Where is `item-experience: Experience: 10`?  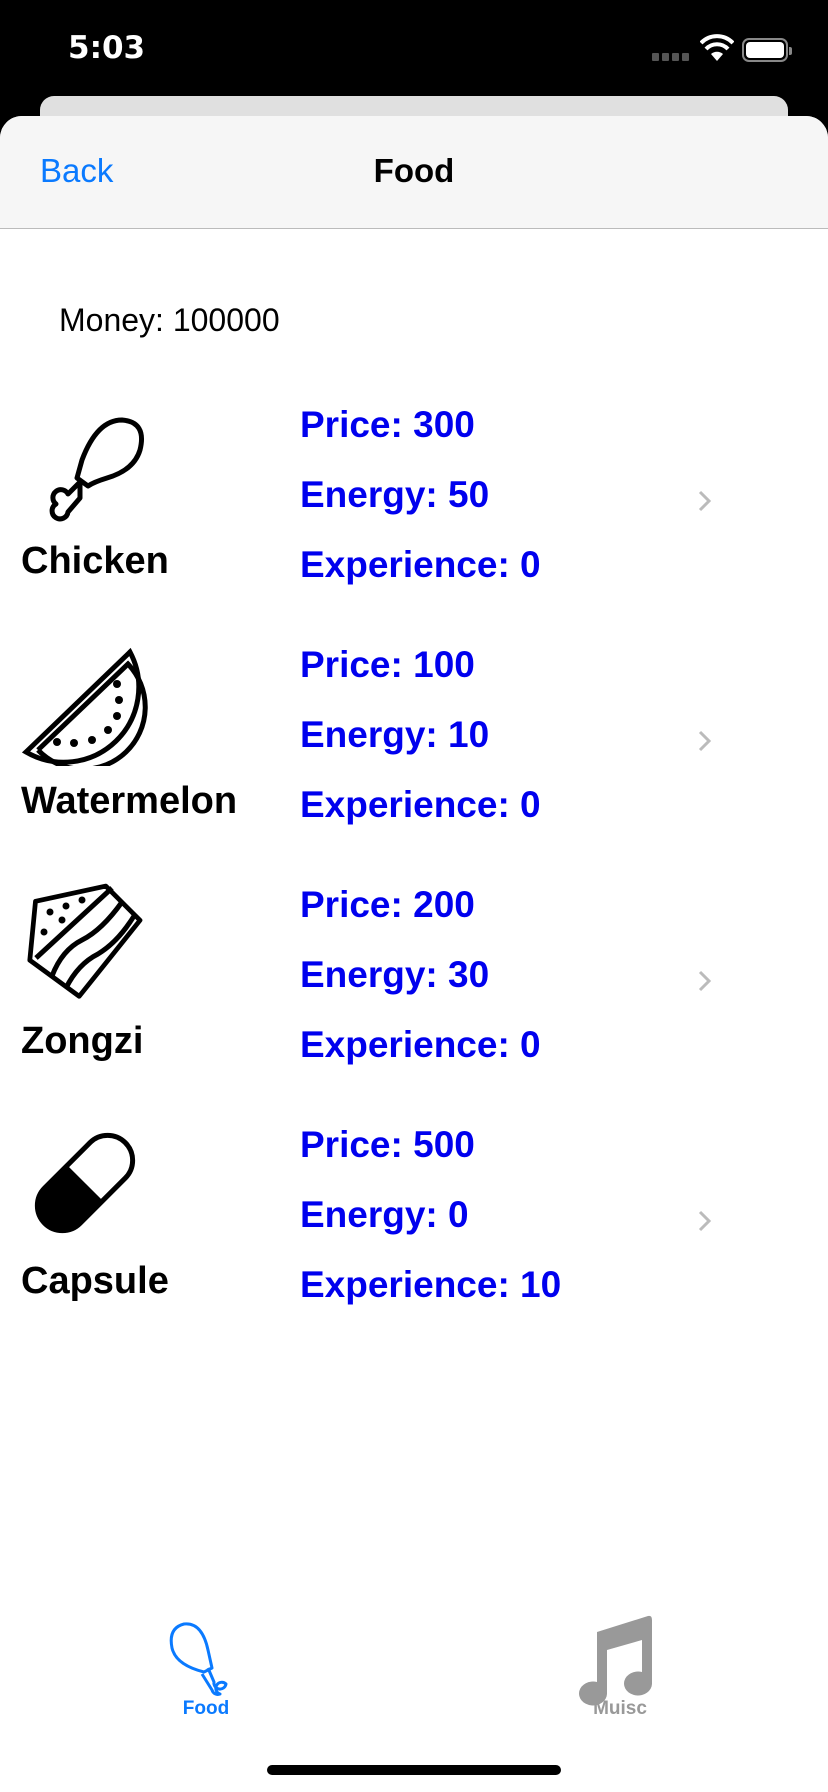
item-experience: Experience: 10 is located at coordinates (431, 1284).